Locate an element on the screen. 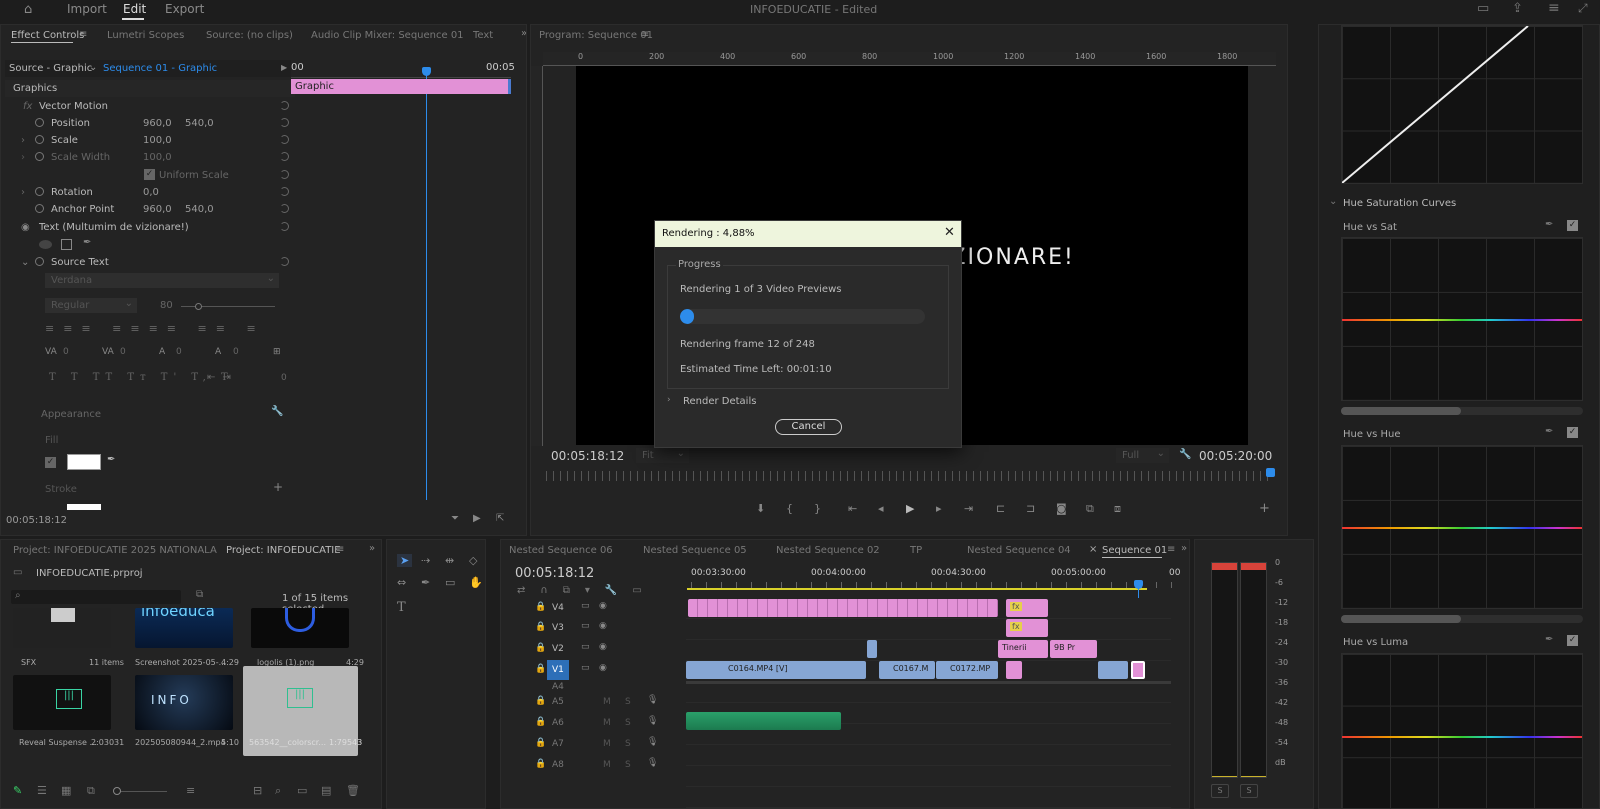 The image size is (1600, 809). v1-clip-c0164: C0164.MP4 [V] is located at coordinates (776, 670).